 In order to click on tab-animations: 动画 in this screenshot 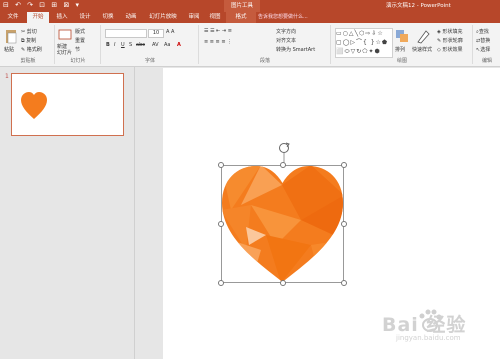, I will do `click(131, 17)`.